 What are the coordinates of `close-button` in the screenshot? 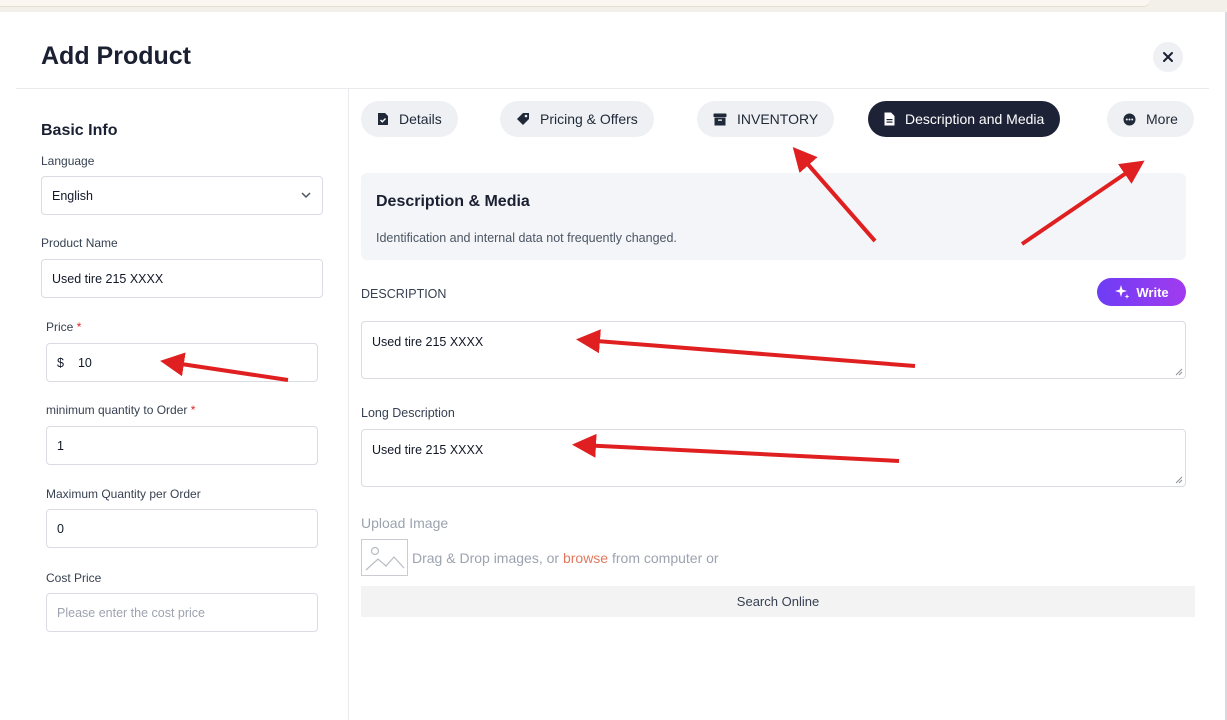 It's located at (1168, 57).